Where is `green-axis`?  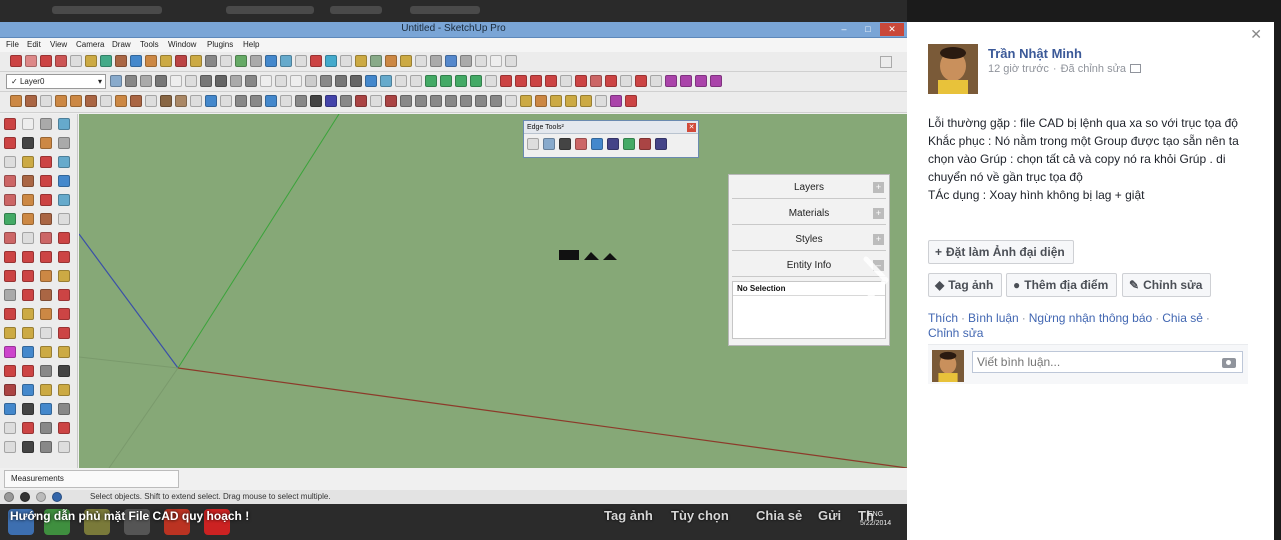 green-axis is located at coordinates (258, 241).